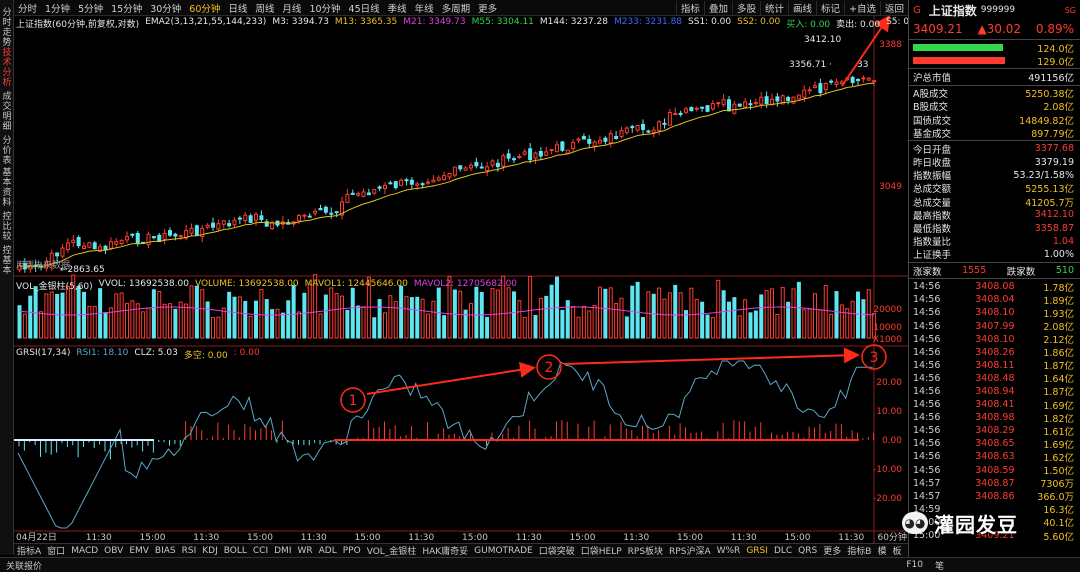 This screenshot has height=572, width=1080. What do you see at coordinates (113, 551) in the screenshot?
I see `indicator-tab-3: OBV` at bounding box center [113, 551].